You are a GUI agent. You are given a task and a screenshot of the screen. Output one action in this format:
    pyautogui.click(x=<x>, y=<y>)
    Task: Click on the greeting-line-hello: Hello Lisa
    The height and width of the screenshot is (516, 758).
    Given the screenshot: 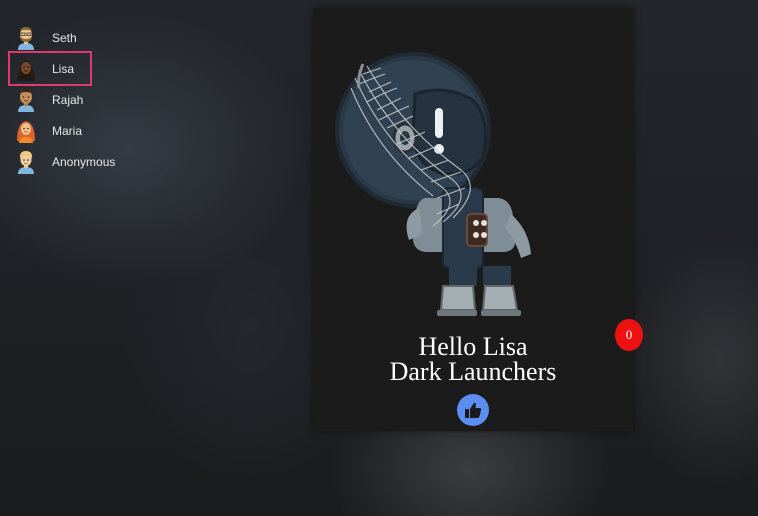 What is the action you would take?
    pyautogui.click(x=473, y=346)
    